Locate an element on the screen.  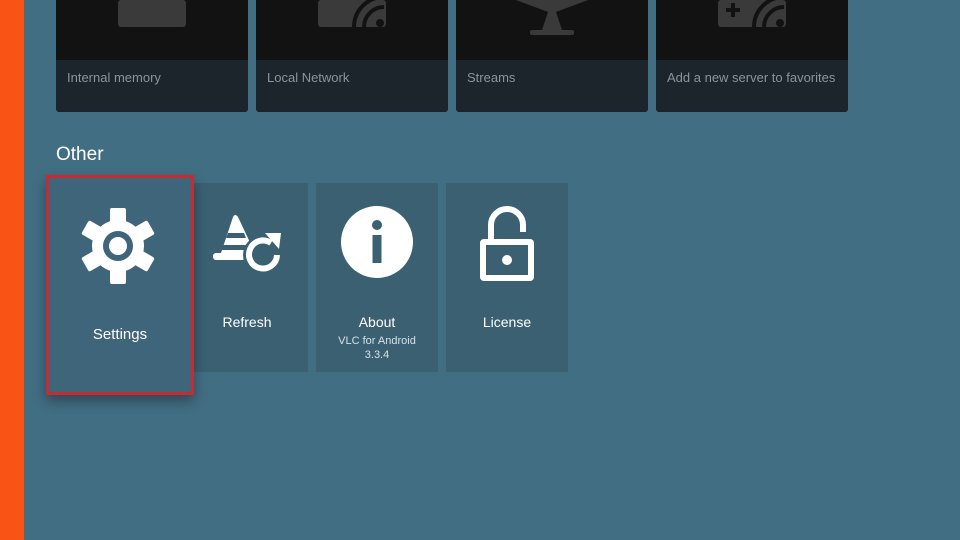
about-tile: About VLC for Android 3.3.4 is located at coordinates (377, 277).